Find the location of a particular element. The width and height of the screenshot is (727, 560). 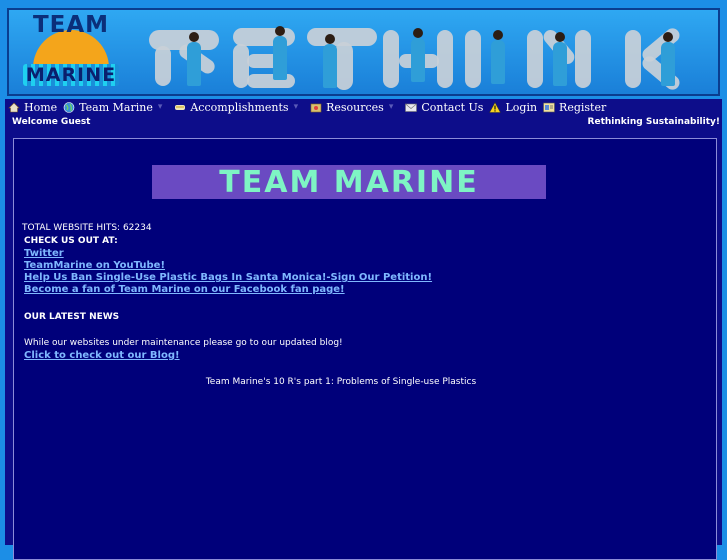

nav-team-marine-label: Team Marine is located at coordinates (116, 107).